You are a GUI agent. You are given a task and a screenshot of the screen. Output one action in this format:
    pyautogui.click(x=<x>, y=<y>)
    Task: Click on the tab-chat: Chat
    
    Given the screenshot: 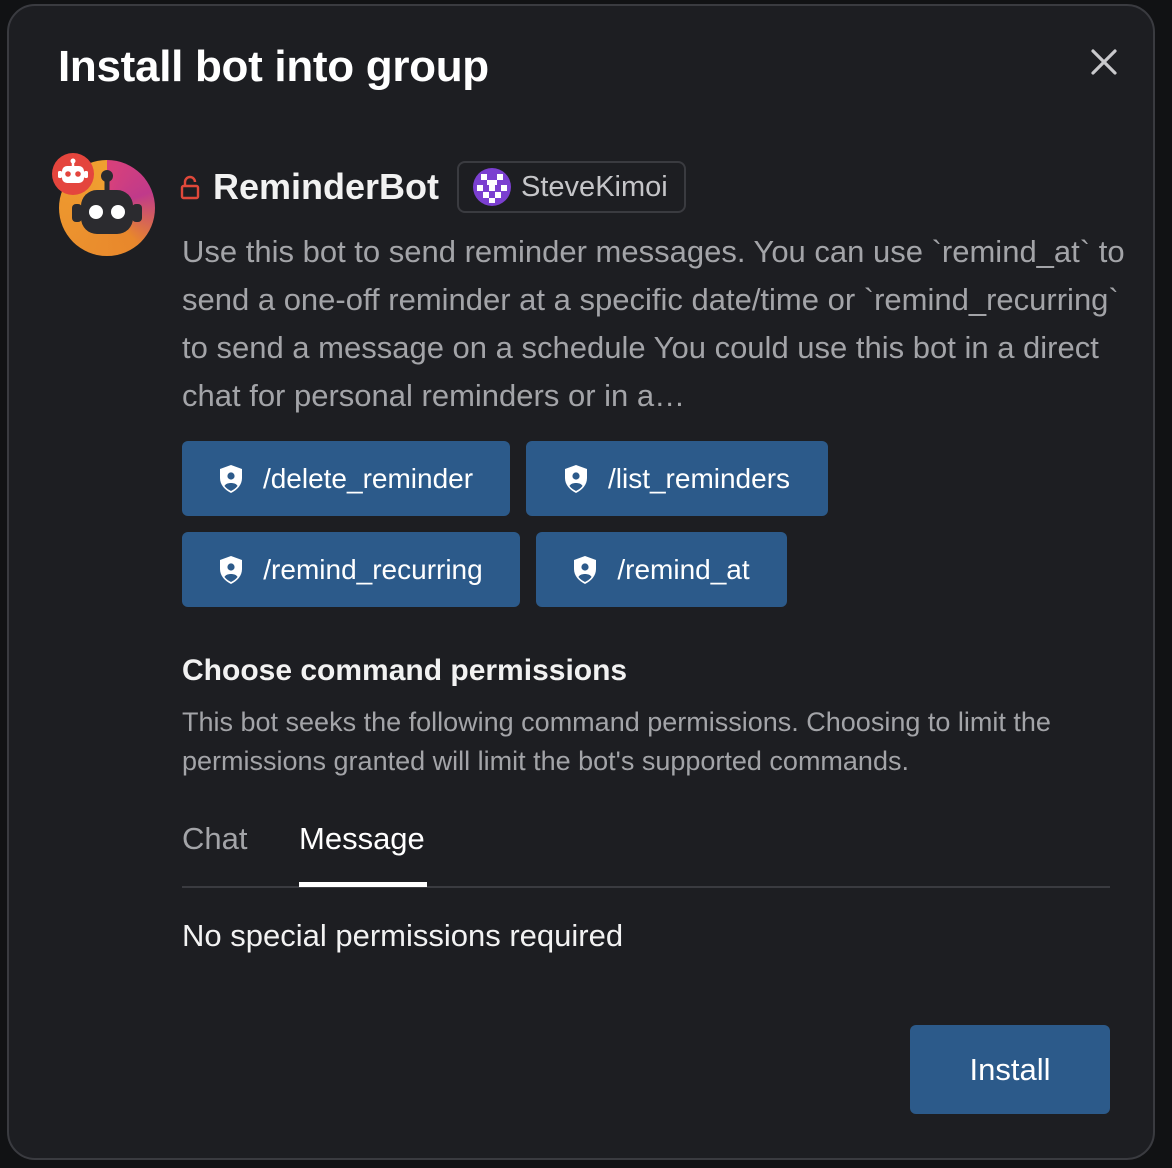 What is the action you would take?
    pyautogui.click(x=214, y=850)
    